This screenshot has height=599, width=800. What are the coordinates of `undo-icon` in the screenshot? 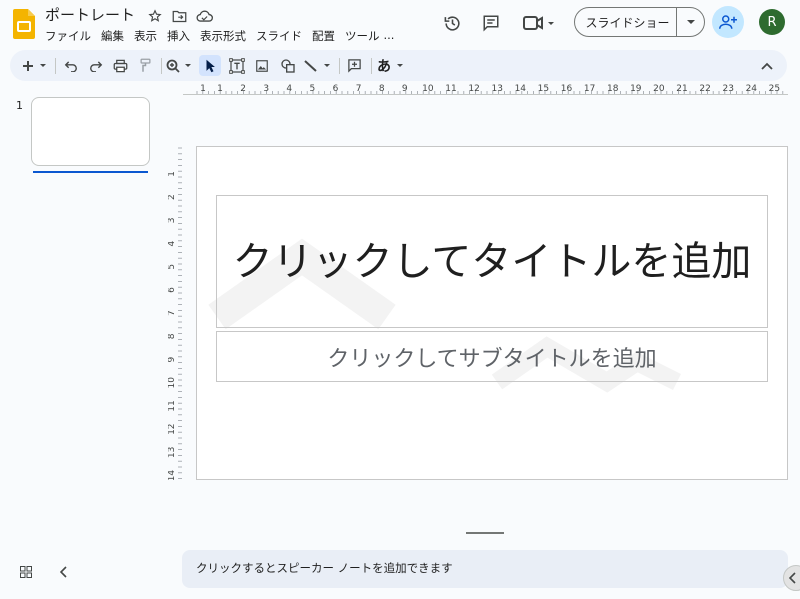 It's located at (70, 65).